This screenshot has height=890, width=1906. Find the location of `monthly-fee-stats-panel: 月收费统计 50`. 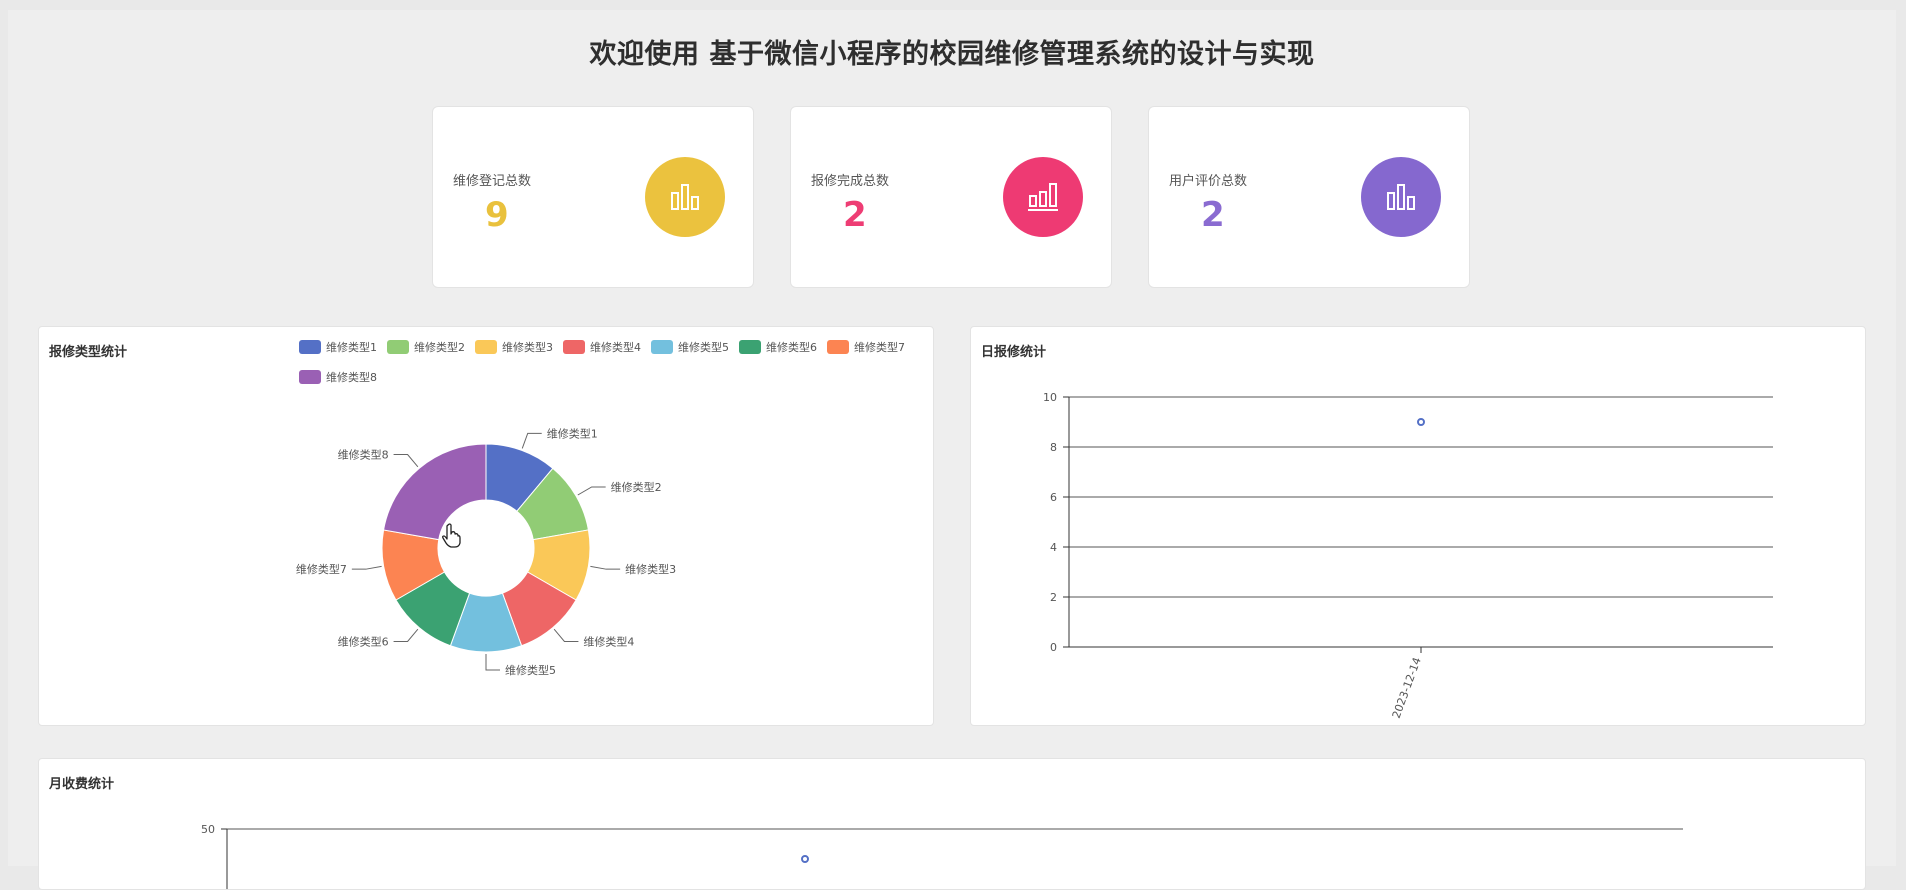

monthly-fee-stats-panel: 月收费统计 50 is located at coordinates (952, 824).